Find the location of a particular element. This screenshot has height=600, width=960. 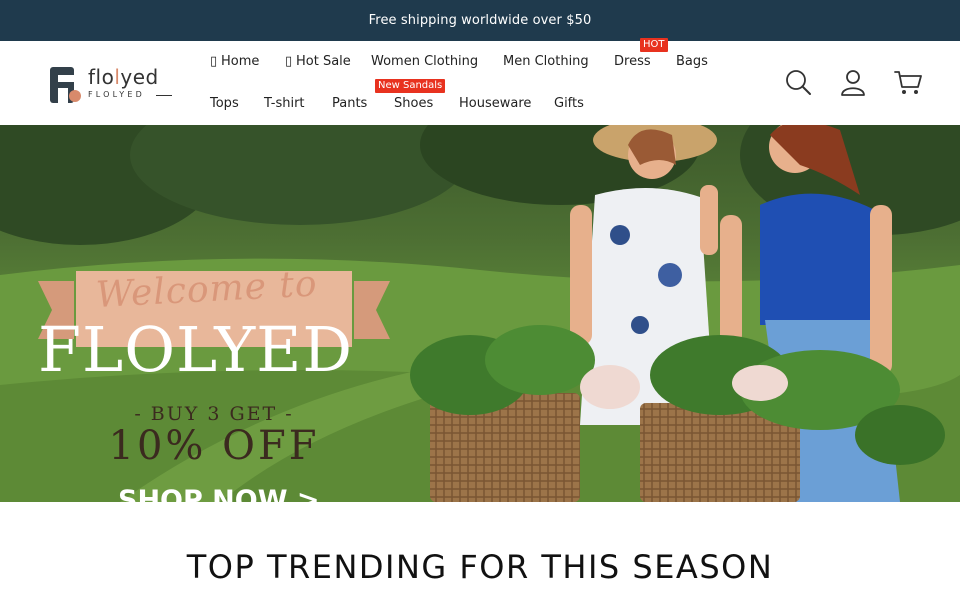

nav-item-tops: Tops is located at coordinates (224, 103).